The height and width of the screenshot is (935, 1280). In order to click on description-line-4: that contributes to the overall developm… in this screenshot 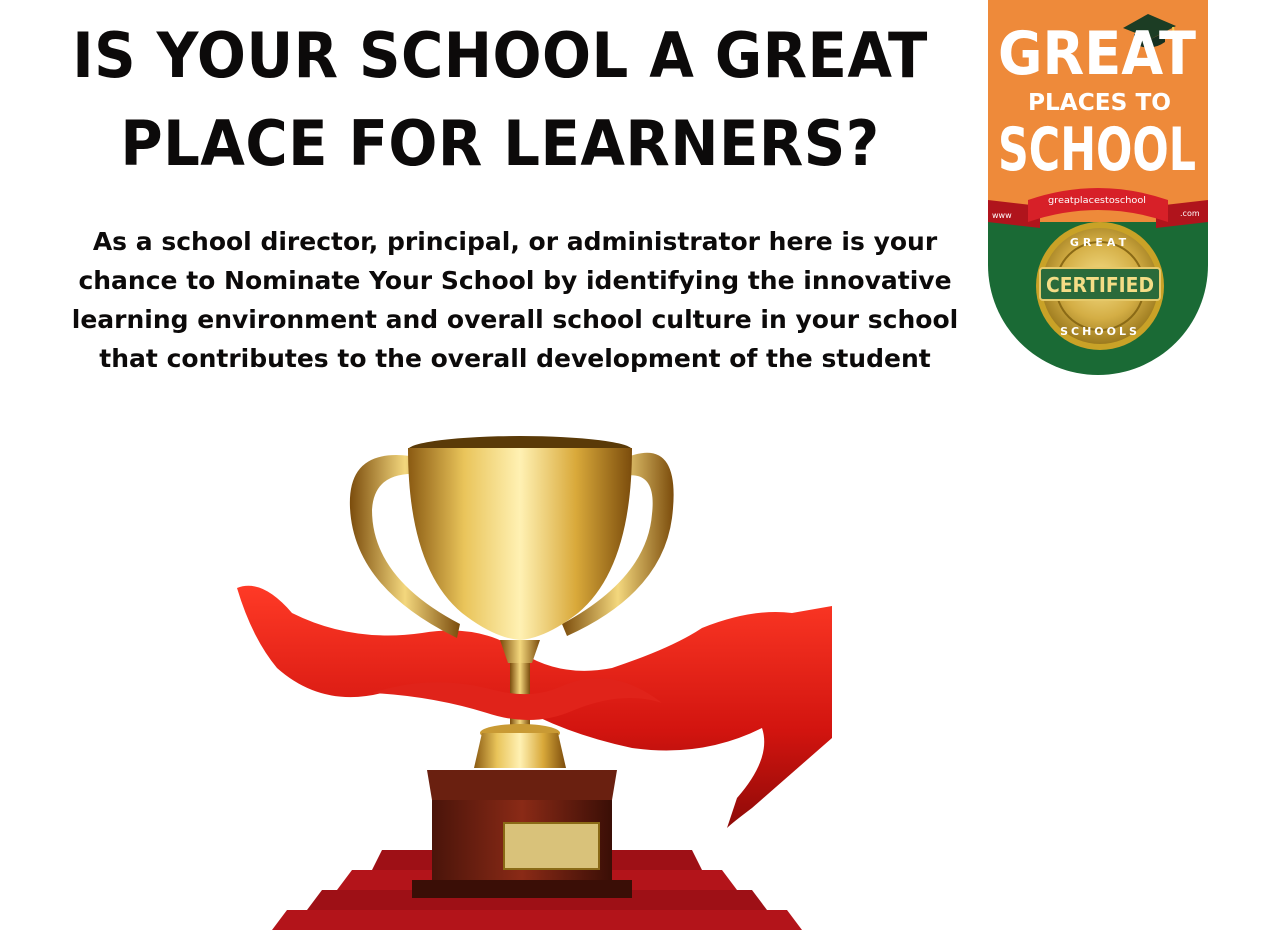, I will do `click(515, 358)`.